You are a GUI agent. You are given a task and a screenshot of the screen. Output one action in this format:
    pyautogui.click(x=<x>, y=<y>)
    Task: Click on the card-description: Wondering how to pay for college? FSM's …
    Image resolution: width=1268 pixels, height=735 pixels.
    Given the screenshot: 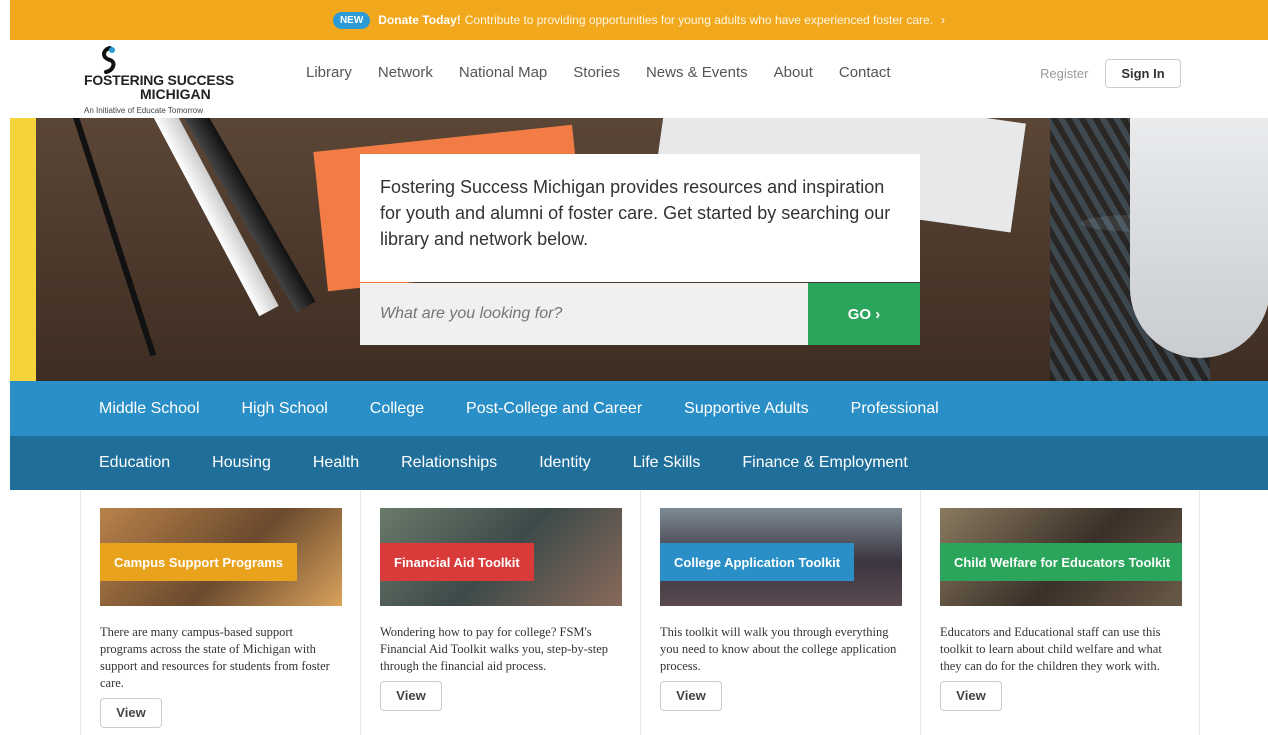 What is the action you would take?
    pyautogui.click(x=494, y=649)
    